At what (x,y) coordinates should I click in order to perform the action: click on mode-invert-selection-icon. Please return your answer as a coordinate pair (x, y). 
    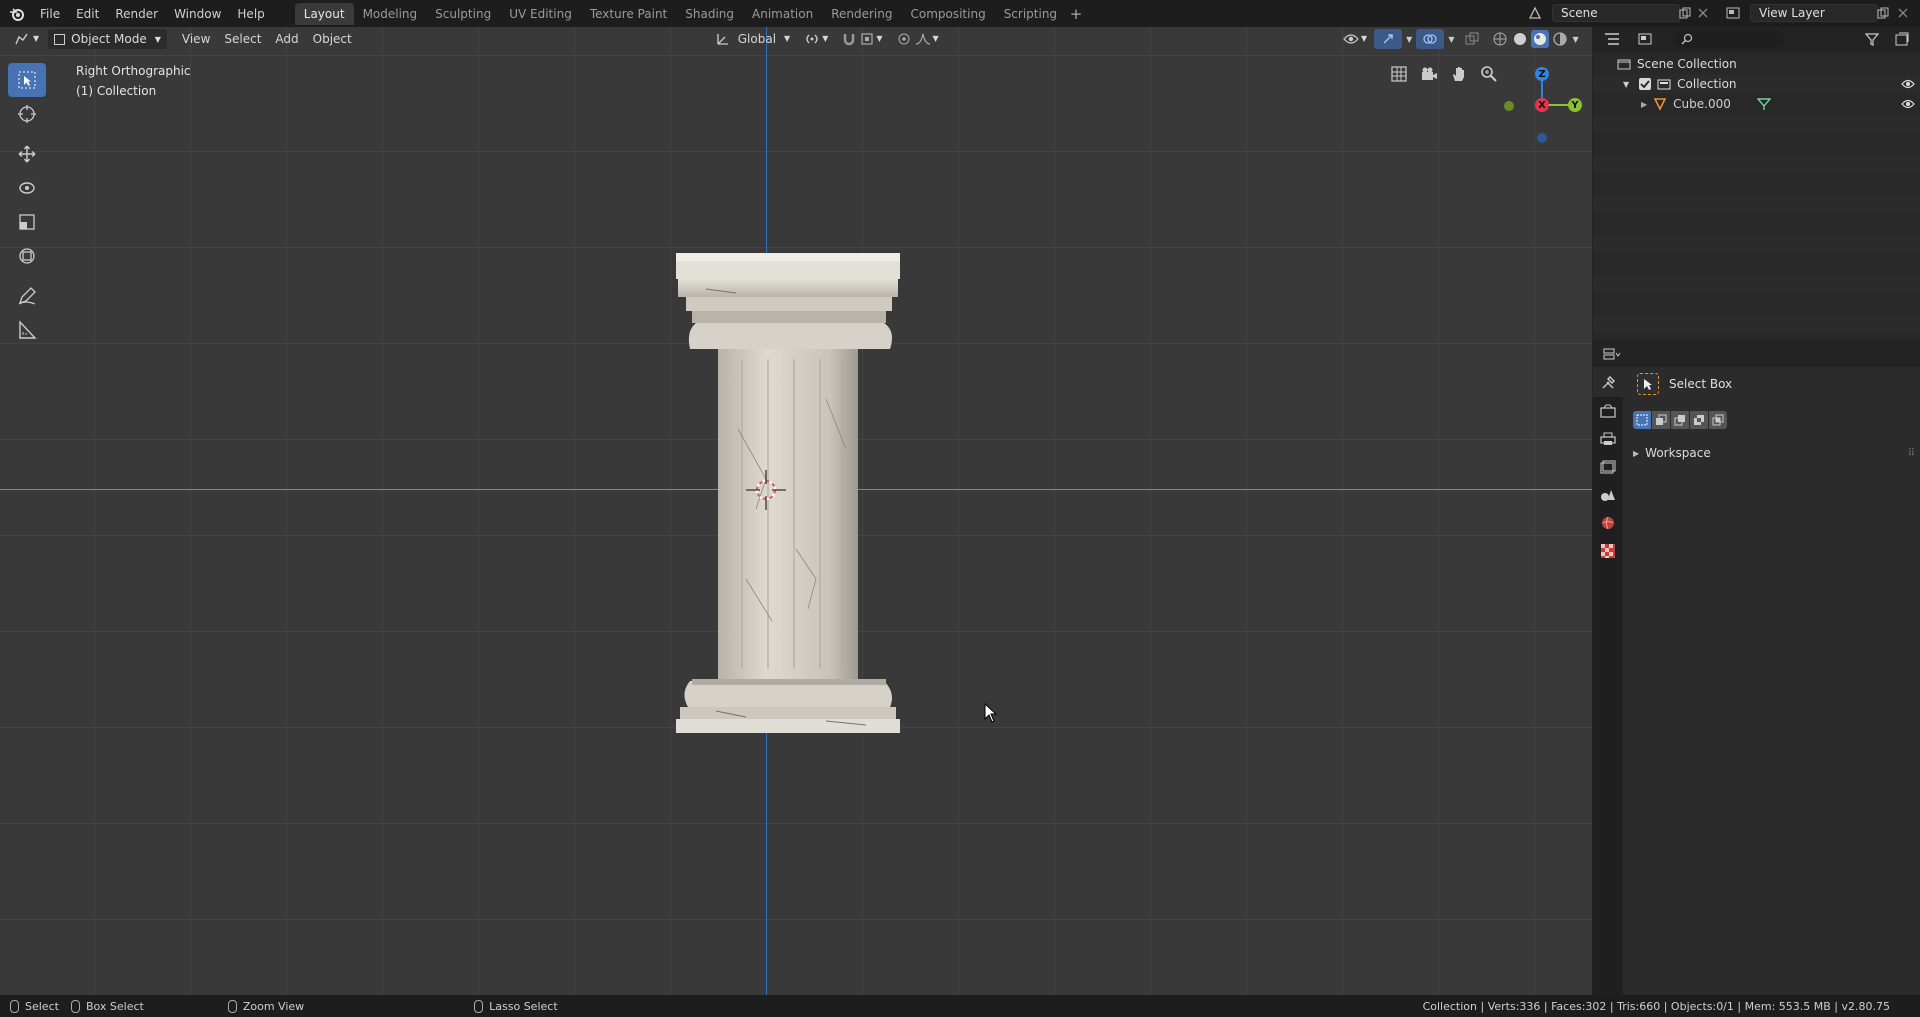
    Looking at the image, I should click on (1699, 420).